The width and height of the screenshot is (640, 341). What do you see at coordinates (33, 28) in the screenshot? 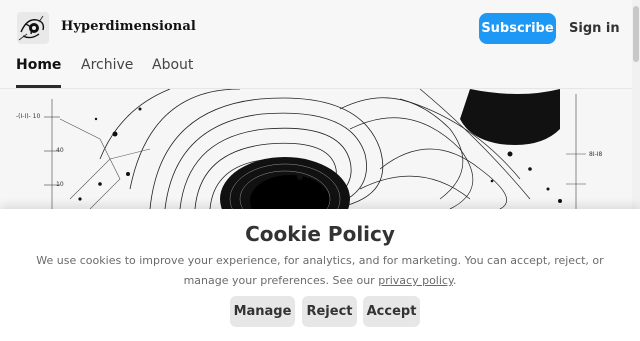
I see `publication-logo` at bounding box center [33, 28].